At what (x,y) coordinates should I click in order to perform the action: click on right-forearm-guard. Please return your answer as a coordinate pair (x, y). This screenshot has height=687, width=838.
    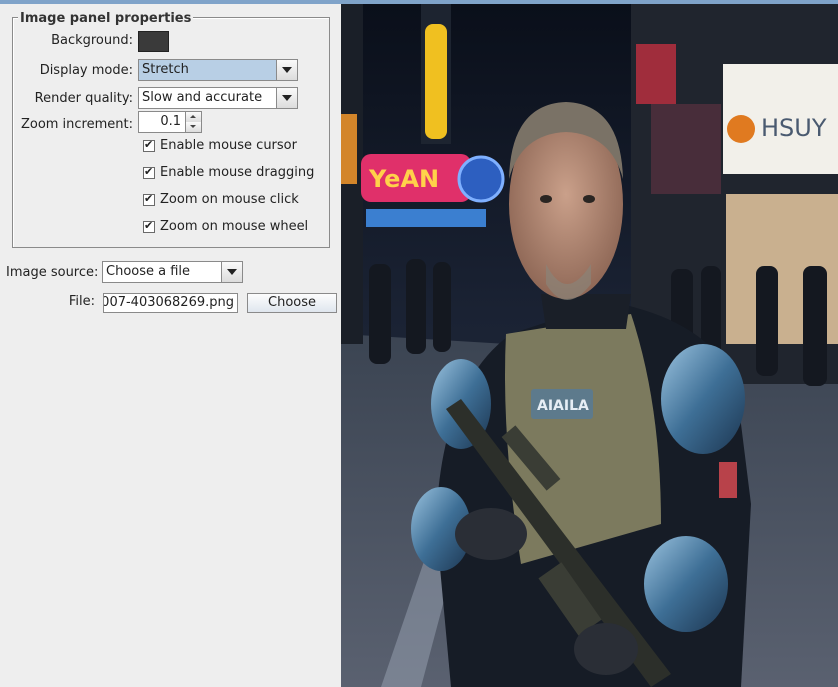
    Looking at the image, I should click on (686, 584).